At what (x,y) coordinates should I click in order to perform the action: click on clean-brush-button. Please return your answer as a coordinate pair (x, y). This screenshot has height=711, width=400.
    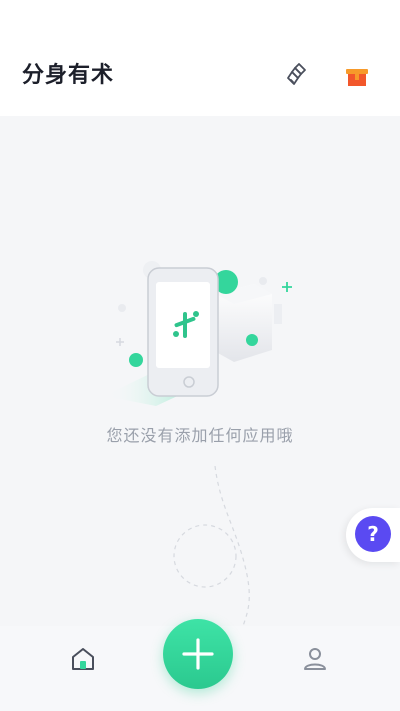
    Looking at the image, I should click on (298, 74).